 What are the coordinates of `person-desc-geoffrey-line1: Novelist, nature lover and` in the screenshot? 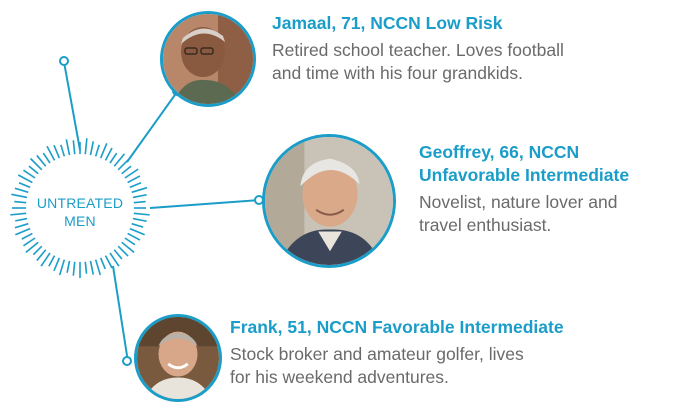 It's located at (518, 202).